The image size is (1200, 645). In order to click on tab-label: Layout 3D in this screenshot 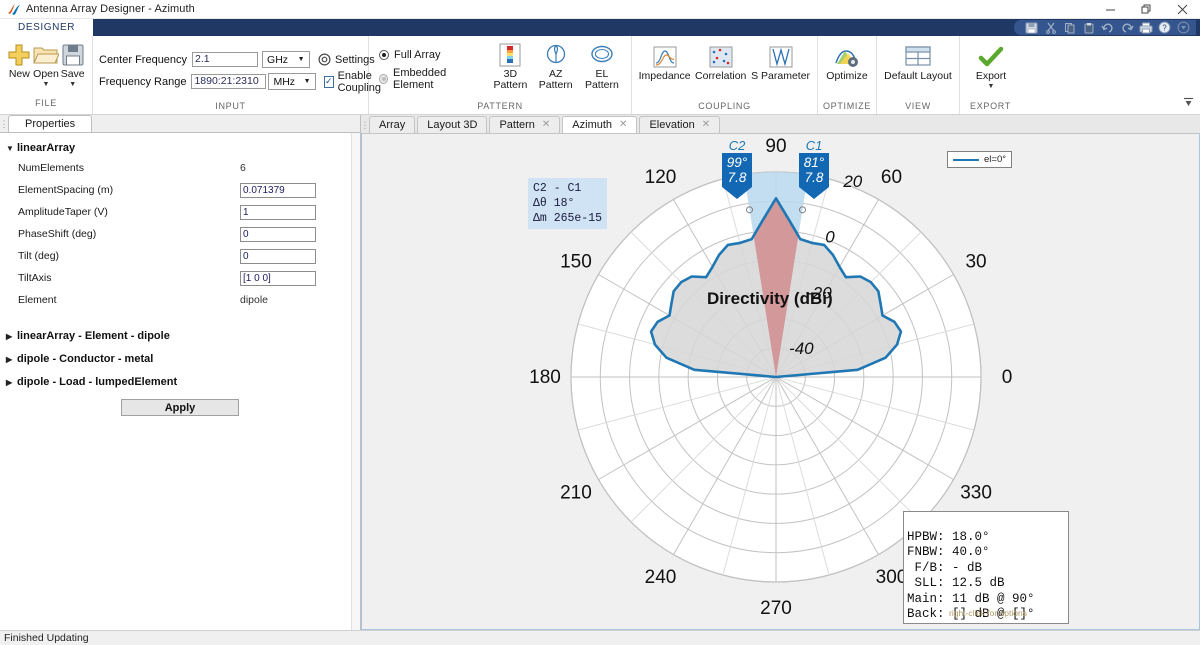, I will do `click(452, 125)`.